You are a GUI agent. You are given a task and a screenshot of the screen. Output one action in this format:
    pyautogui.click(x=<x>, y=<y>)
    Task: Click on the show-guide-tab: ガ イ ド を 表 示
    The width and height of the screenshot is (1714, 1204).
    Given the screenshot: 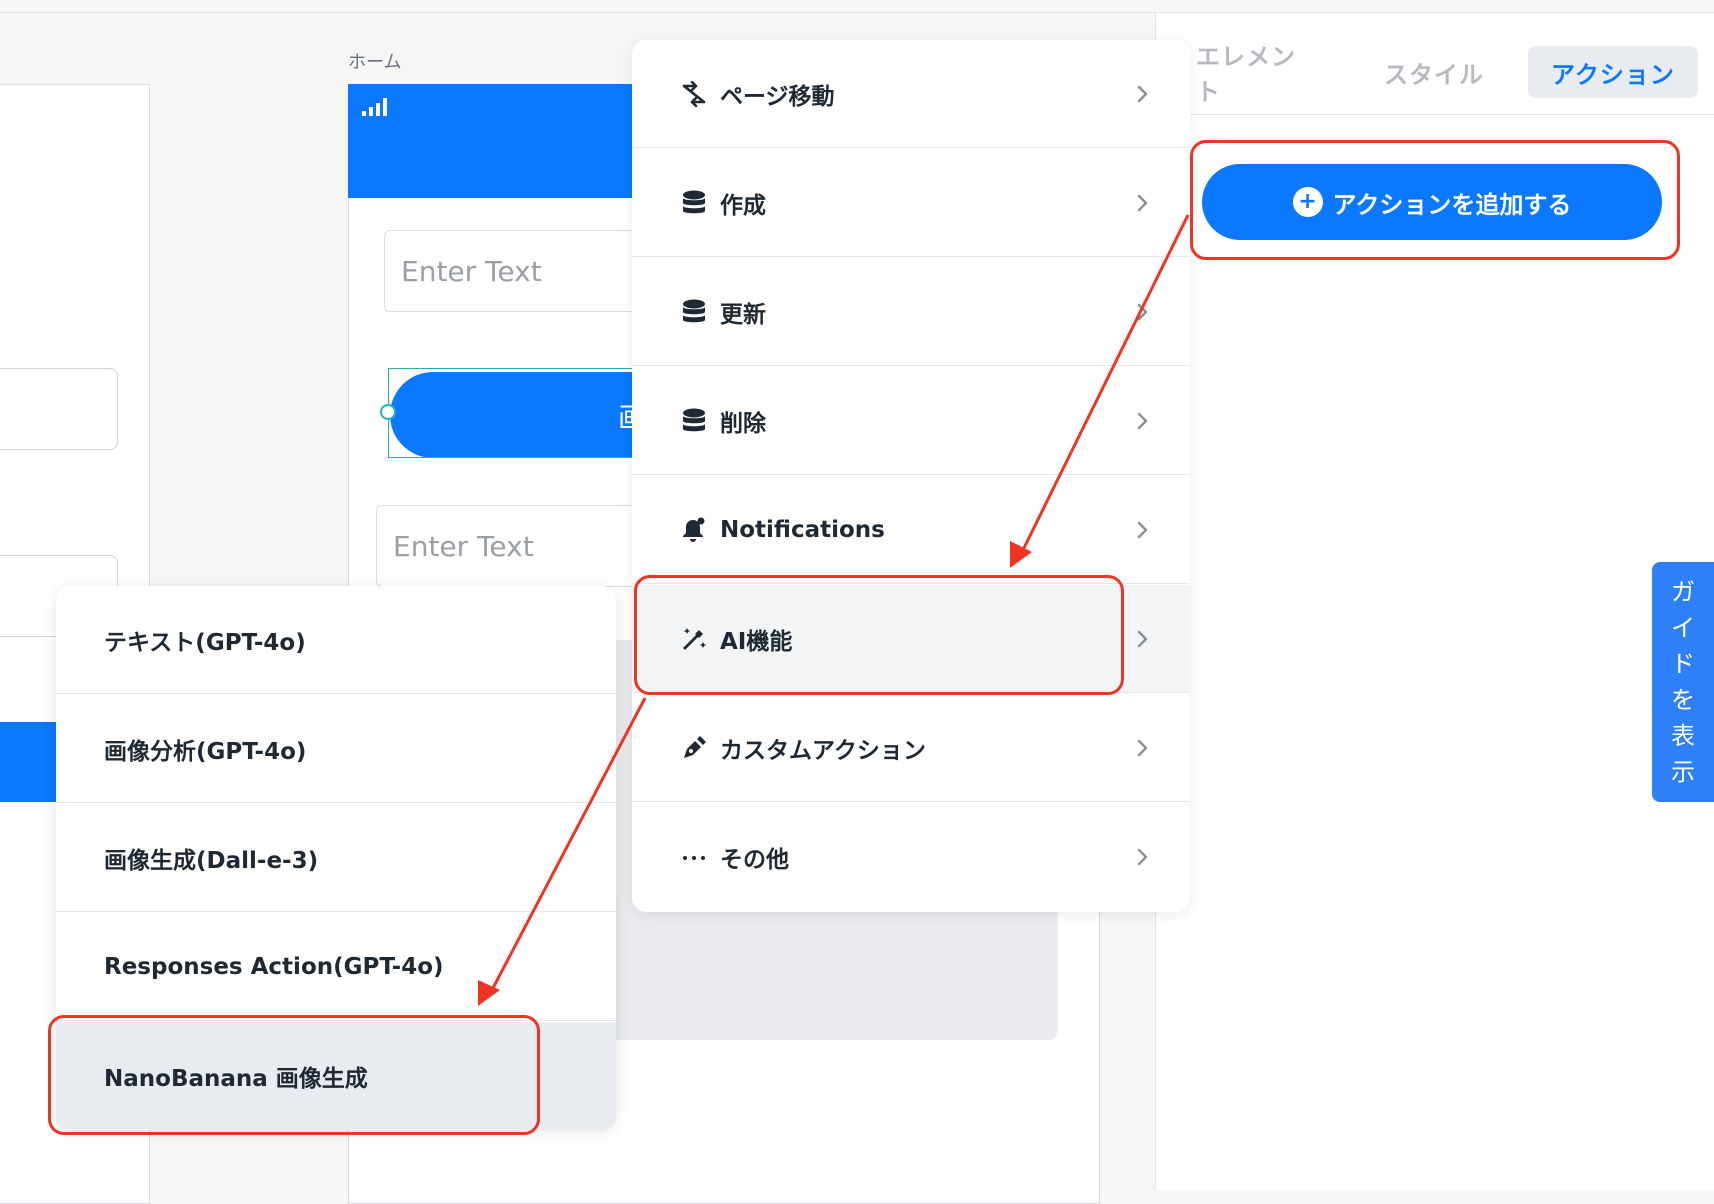 What is the action you would take?
    pyautogui.click(x=1683, y=682)
    